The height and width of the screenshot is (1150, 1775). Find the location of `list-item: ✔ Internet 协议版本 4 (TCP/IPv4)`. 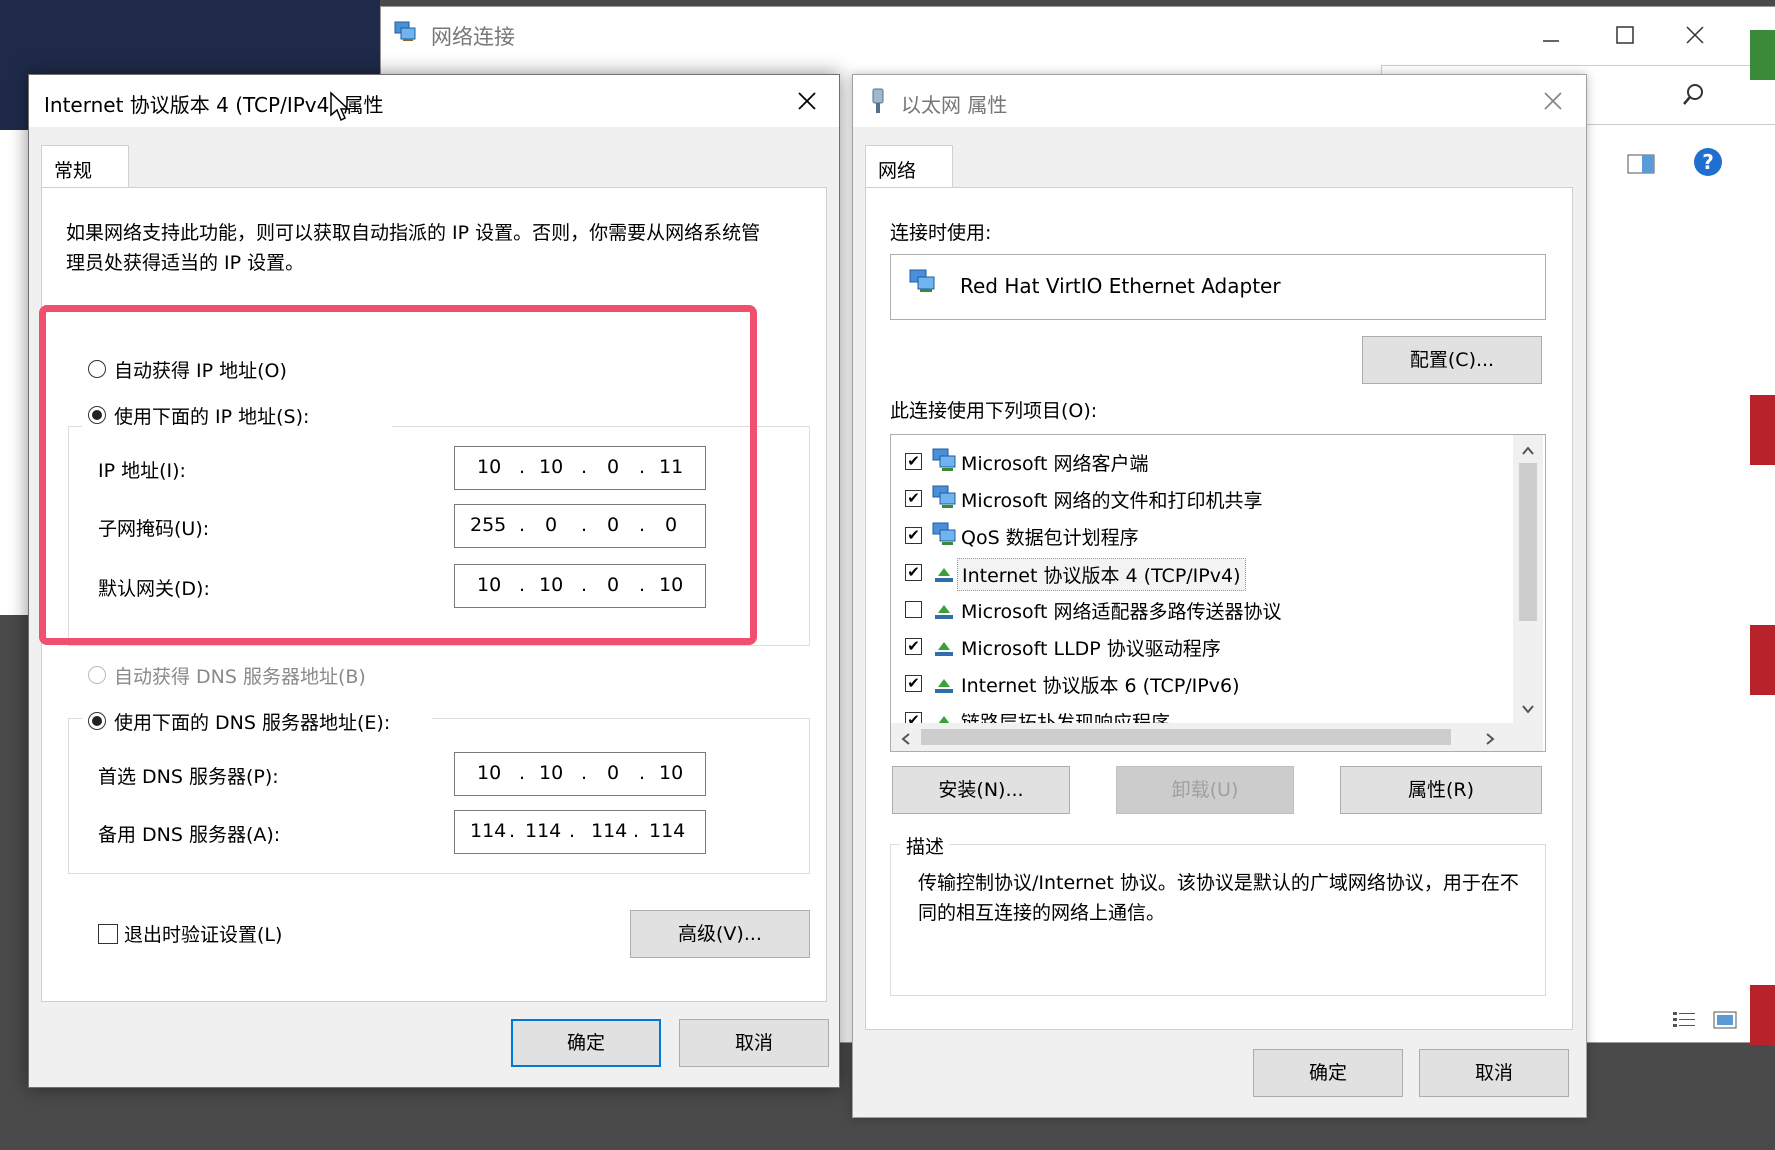

list-item: ✔ Internet 协议版本 4 (TCP/IPv4) is located at coordinates (1196, 572).